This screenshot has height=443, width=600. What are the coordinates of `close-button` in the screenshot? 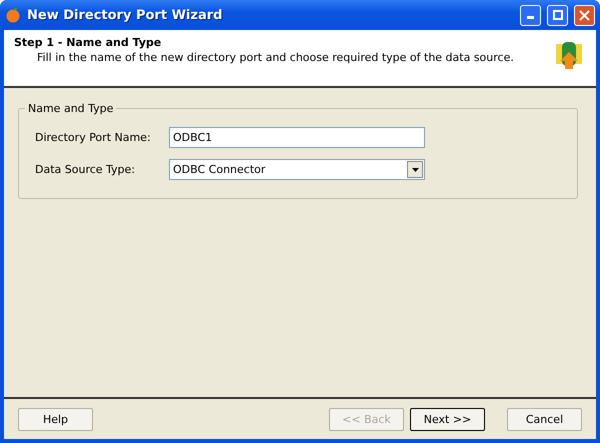 It's located at (584, 15).